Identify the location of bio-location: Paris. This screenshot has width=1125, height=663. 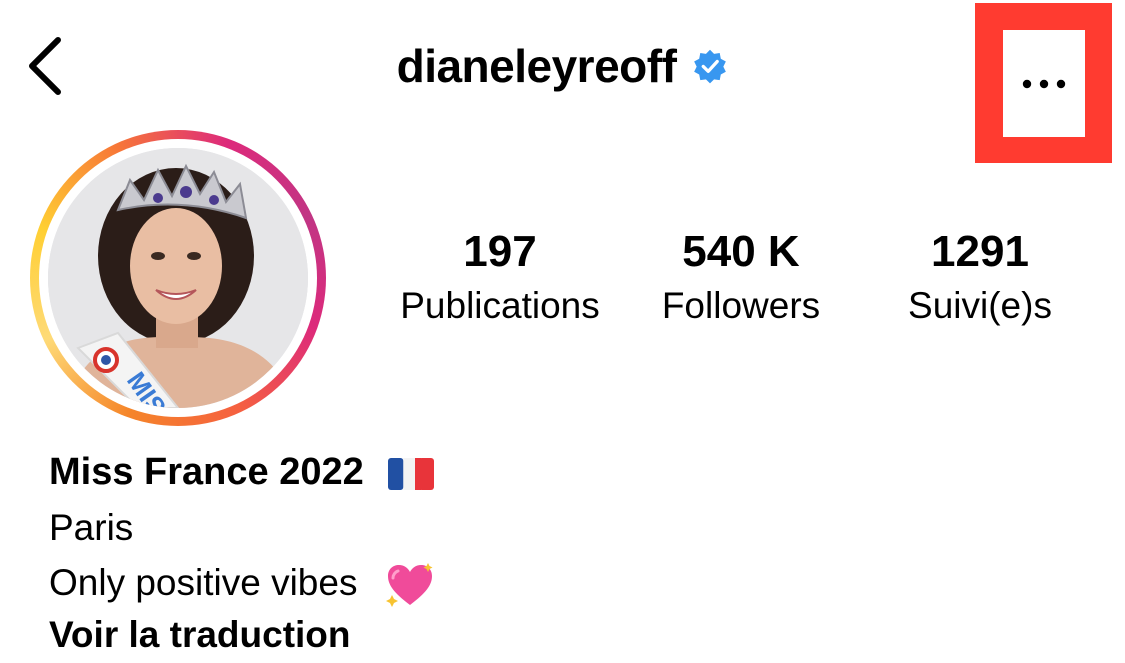
(91, 527).